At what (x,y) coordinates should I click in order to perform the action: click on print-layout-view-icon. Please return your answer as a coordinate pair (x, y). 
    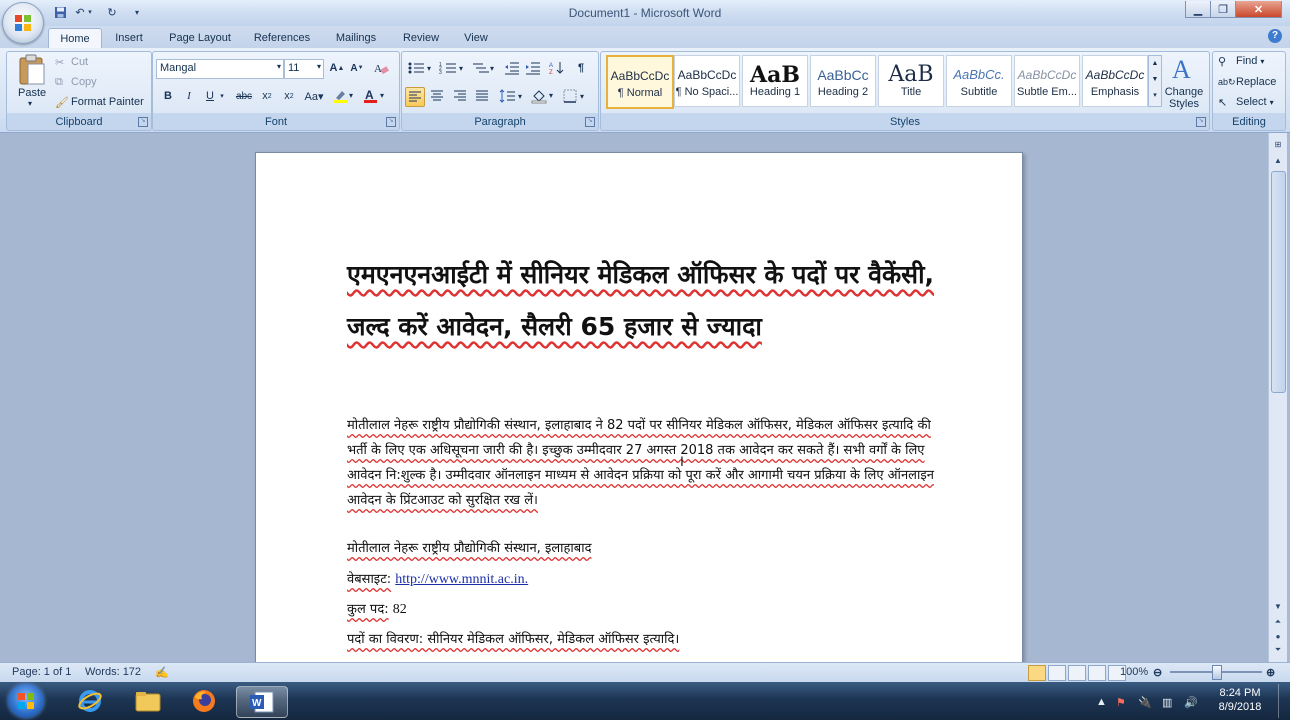
    Looking at the image, I should click on (1037, 673).